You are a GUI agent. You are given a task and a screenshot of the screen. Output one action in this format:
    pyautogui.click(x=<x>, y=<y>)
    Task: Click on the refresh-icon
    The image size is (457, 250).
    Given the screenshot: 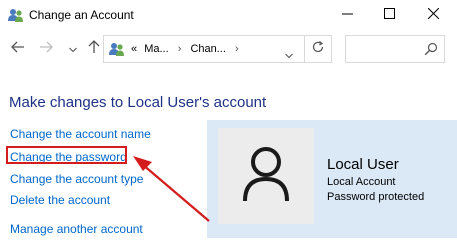 What is the action you would take?
    pyautogui.click(x=318, y=49)
    